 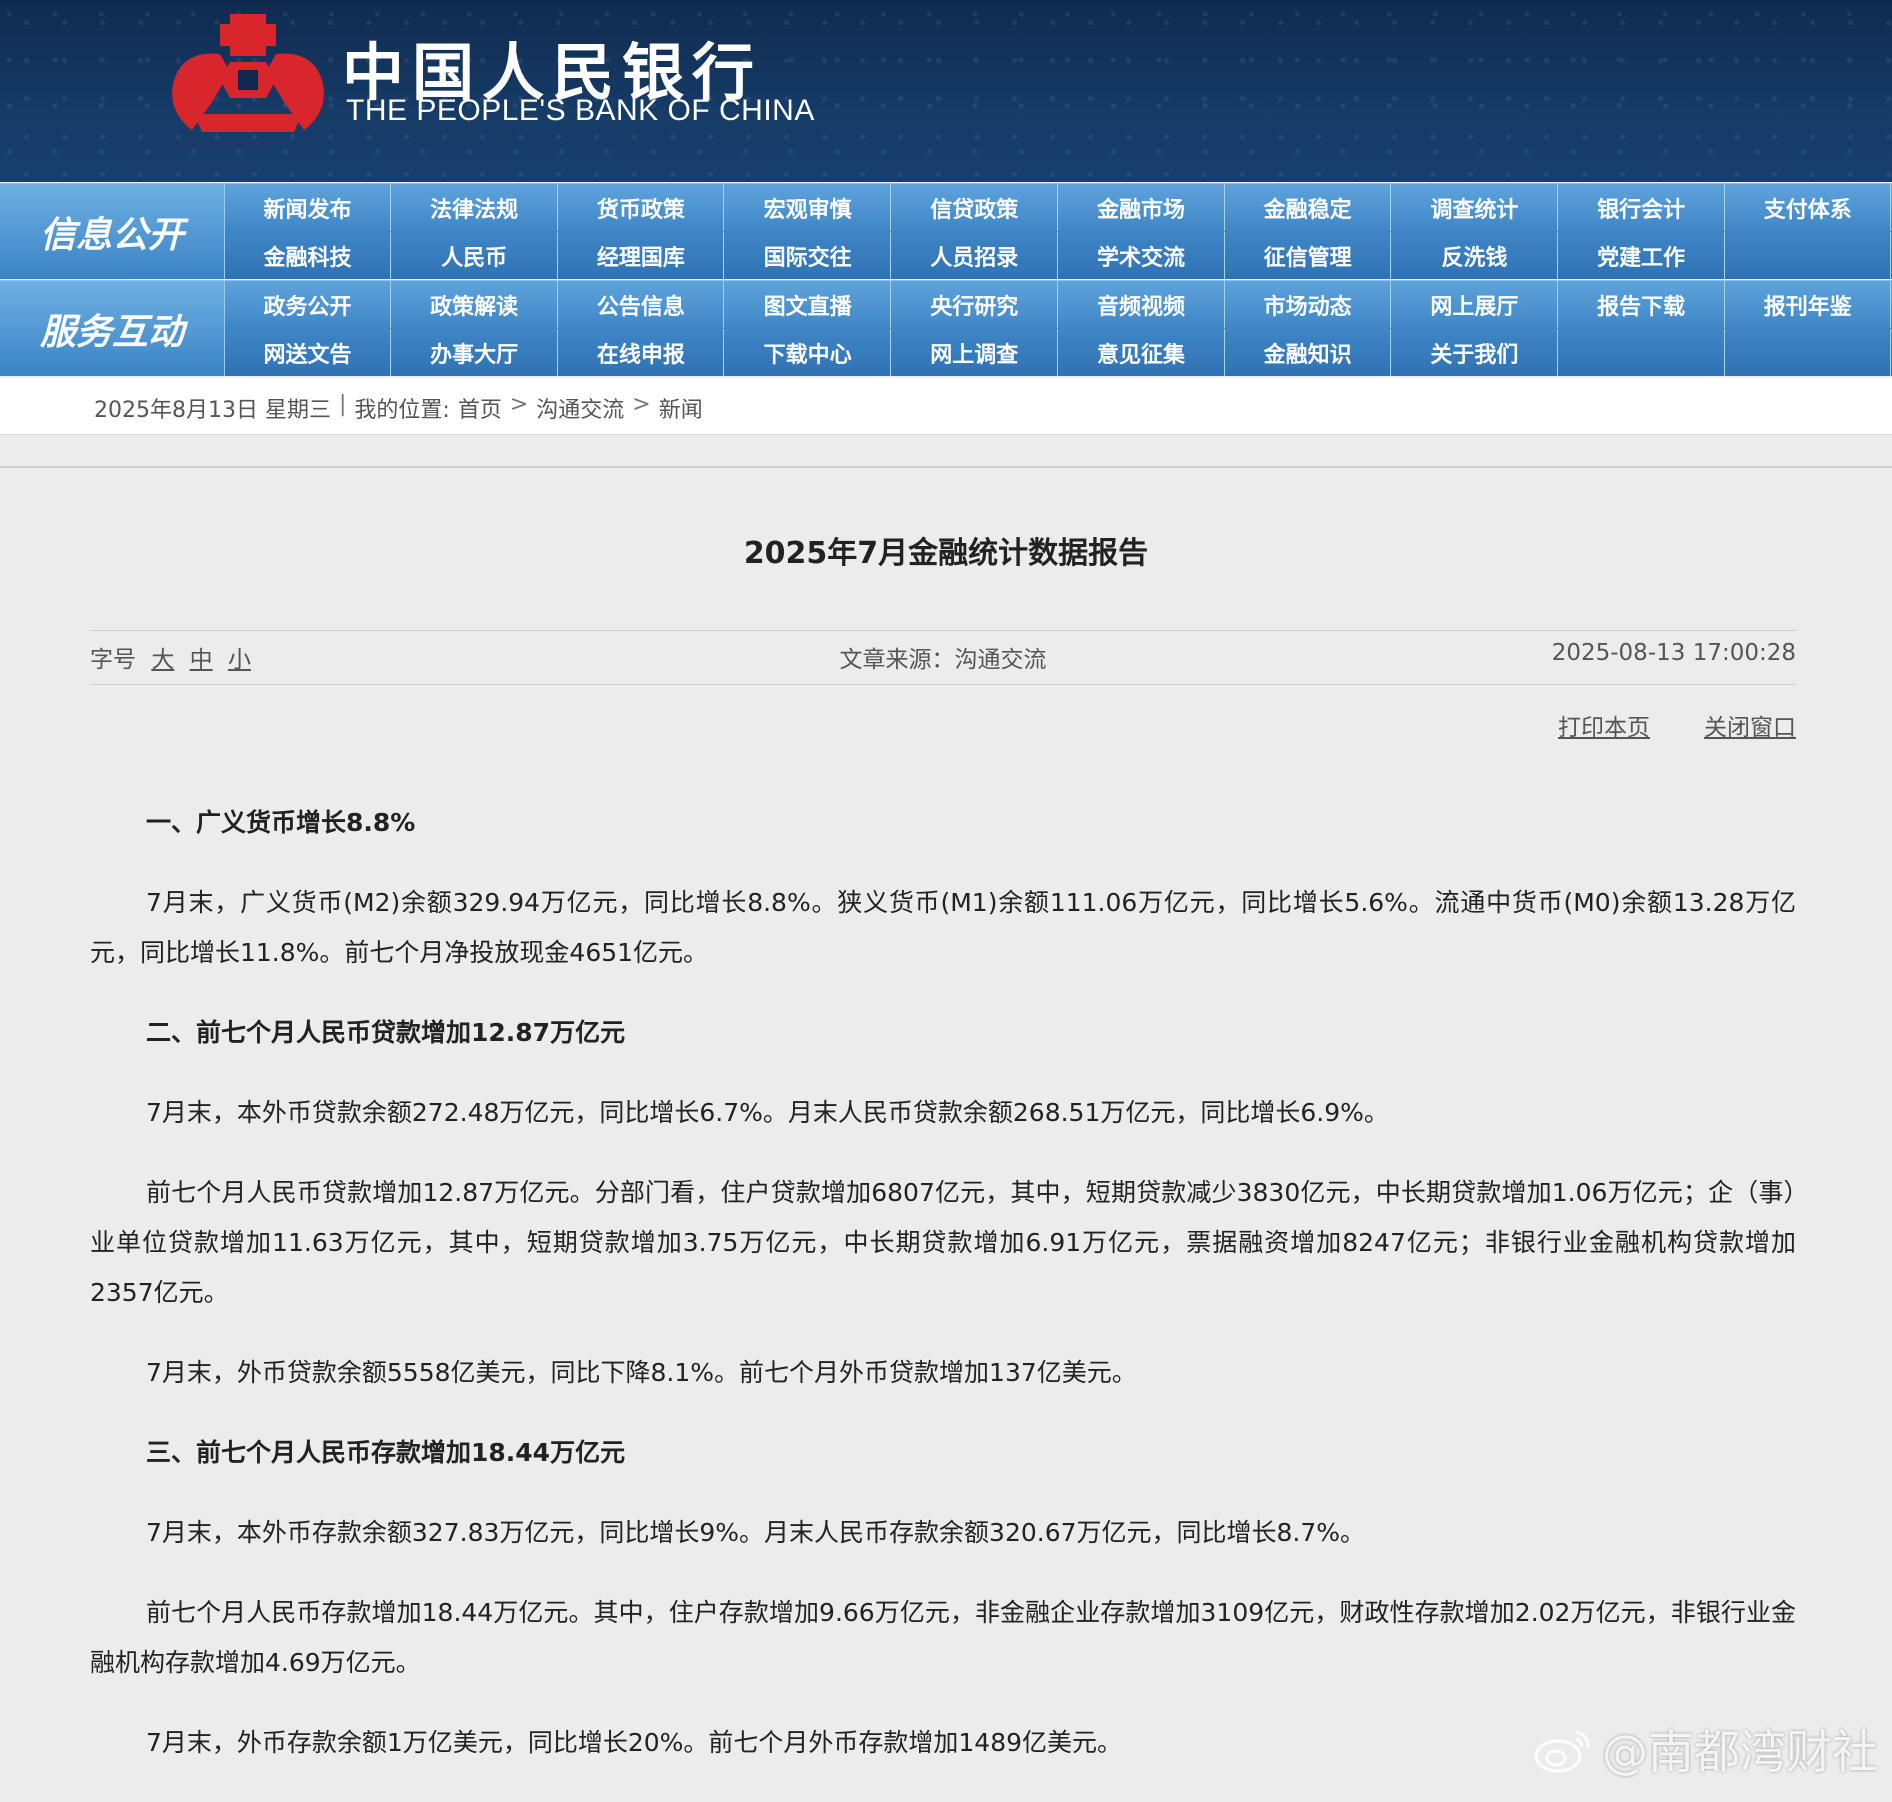 What do you see at coordinates (580, 408) in the screenshot?
I see `breadcrumb-communication: 沟通交流` at bounding box center [580, 408].